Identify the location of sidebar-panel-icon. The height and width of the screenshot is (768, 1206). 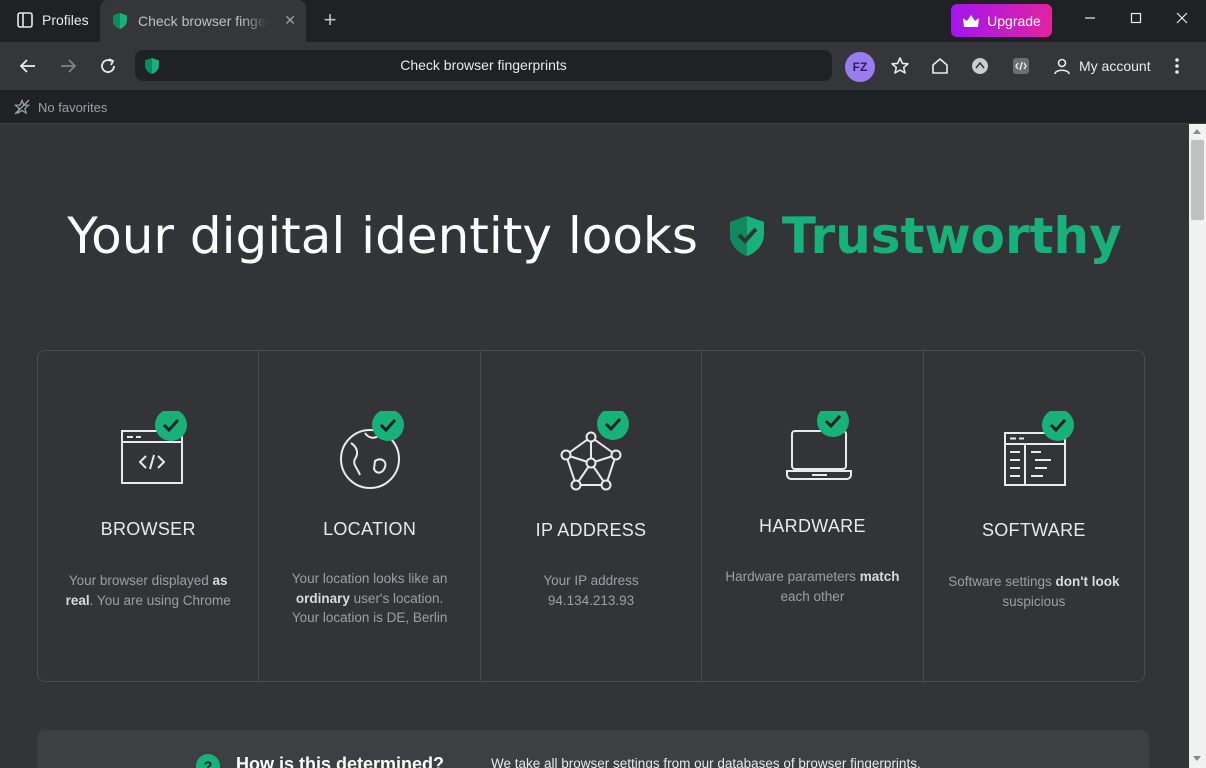
(25, 20).